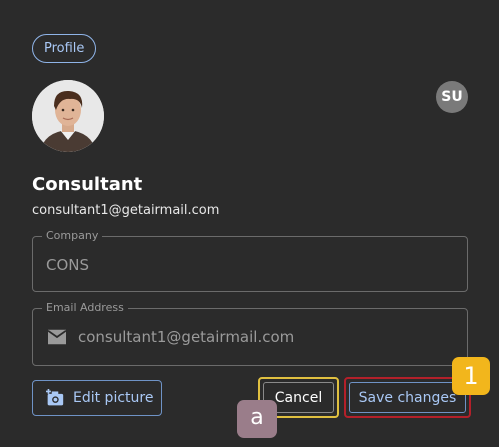 The width and height of the screenshot is (499, 447). Describe the element at coordinates (55, 397) in the screenshot. I see `add-photo-icon` at that location.